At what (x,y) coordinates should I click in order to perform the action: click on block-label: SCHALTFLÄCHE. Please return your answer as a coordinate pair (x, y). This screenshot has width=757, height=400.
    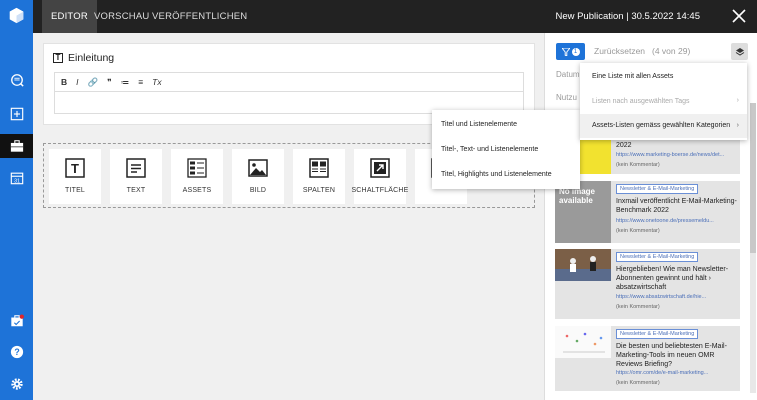
    Looking at the image, I should click on (380, 190).